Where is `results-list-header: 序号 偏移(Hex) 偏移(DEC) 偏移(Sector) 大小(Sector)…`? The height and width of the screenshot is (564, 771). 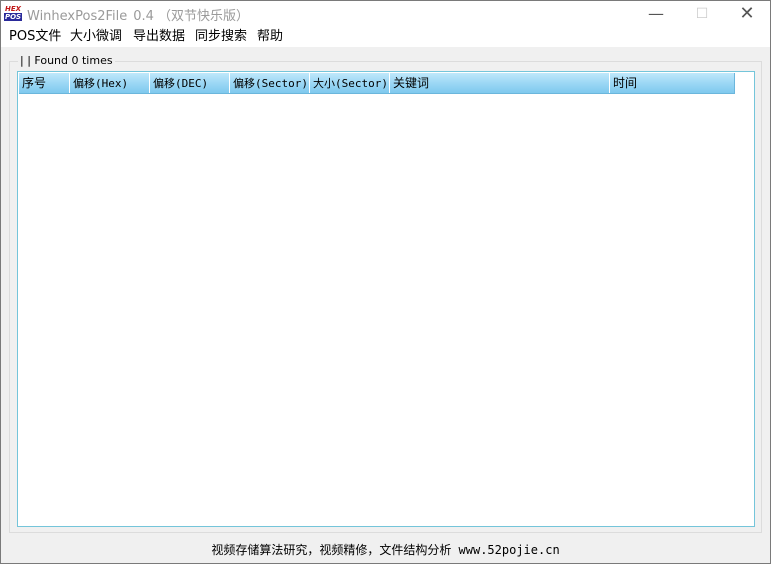
results-list-header: 序号 偏移(Hex) 偏移(DEC) 偏移(Sector) 大小(Sector)… is located at coordinates (377, 83).